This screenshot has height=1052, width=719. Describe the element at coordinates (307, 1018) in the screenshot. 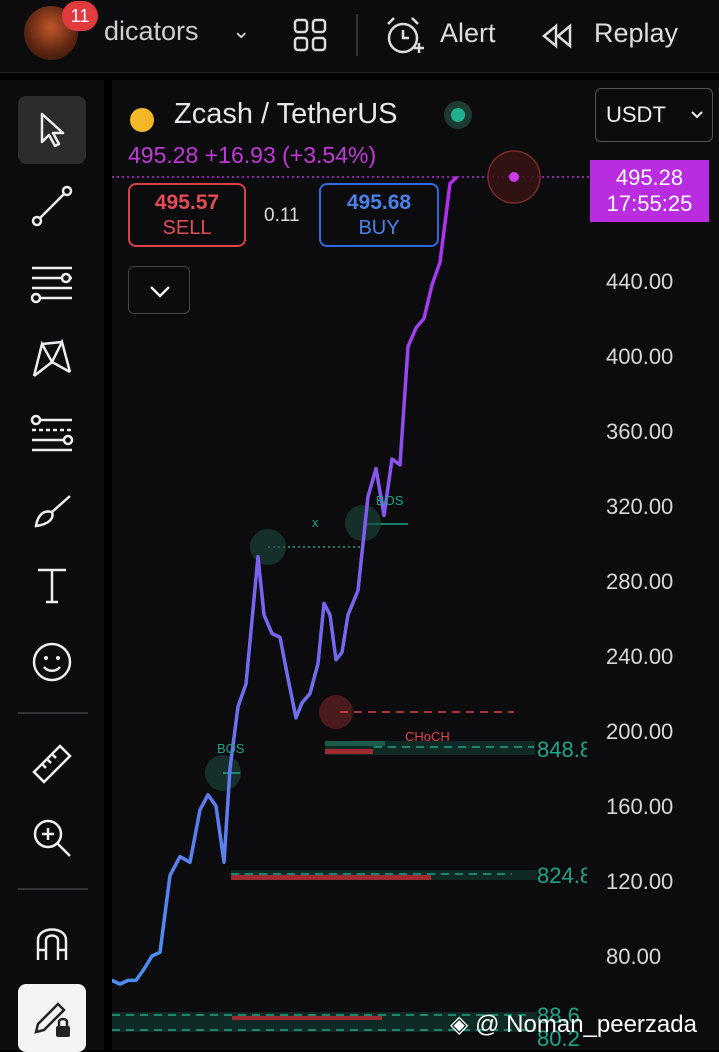

I see `order-block-bottom-red` at that location.